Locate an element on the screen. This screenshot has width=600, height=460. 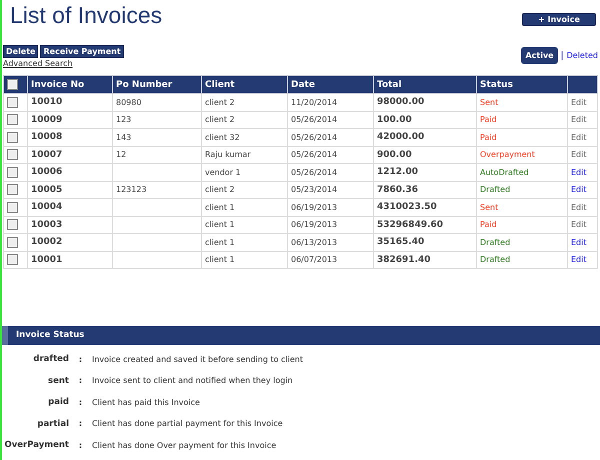
table-cell: 10008 is located at coordinates (70, 137).